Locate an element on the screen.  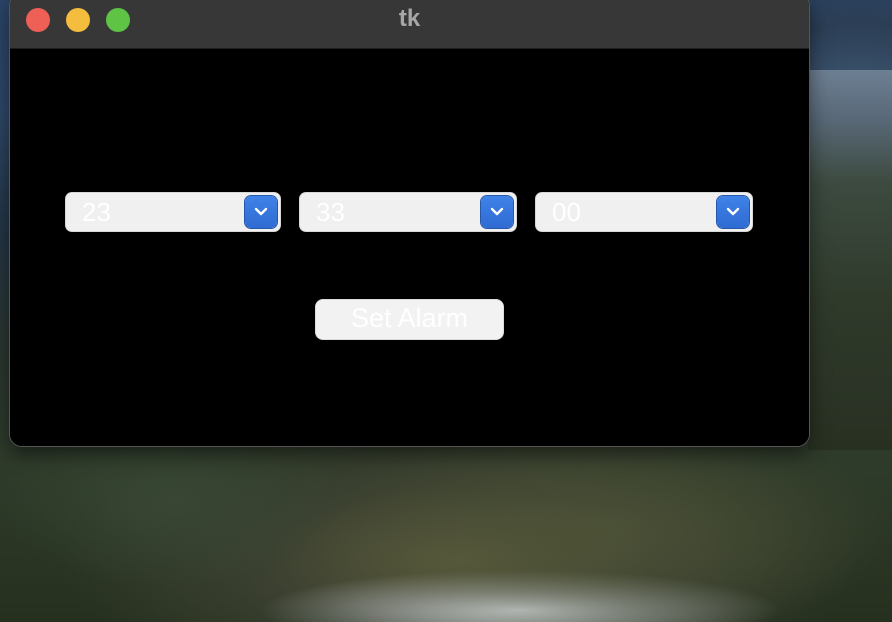
minute-value: 33 is located at coordinates (330, 212).